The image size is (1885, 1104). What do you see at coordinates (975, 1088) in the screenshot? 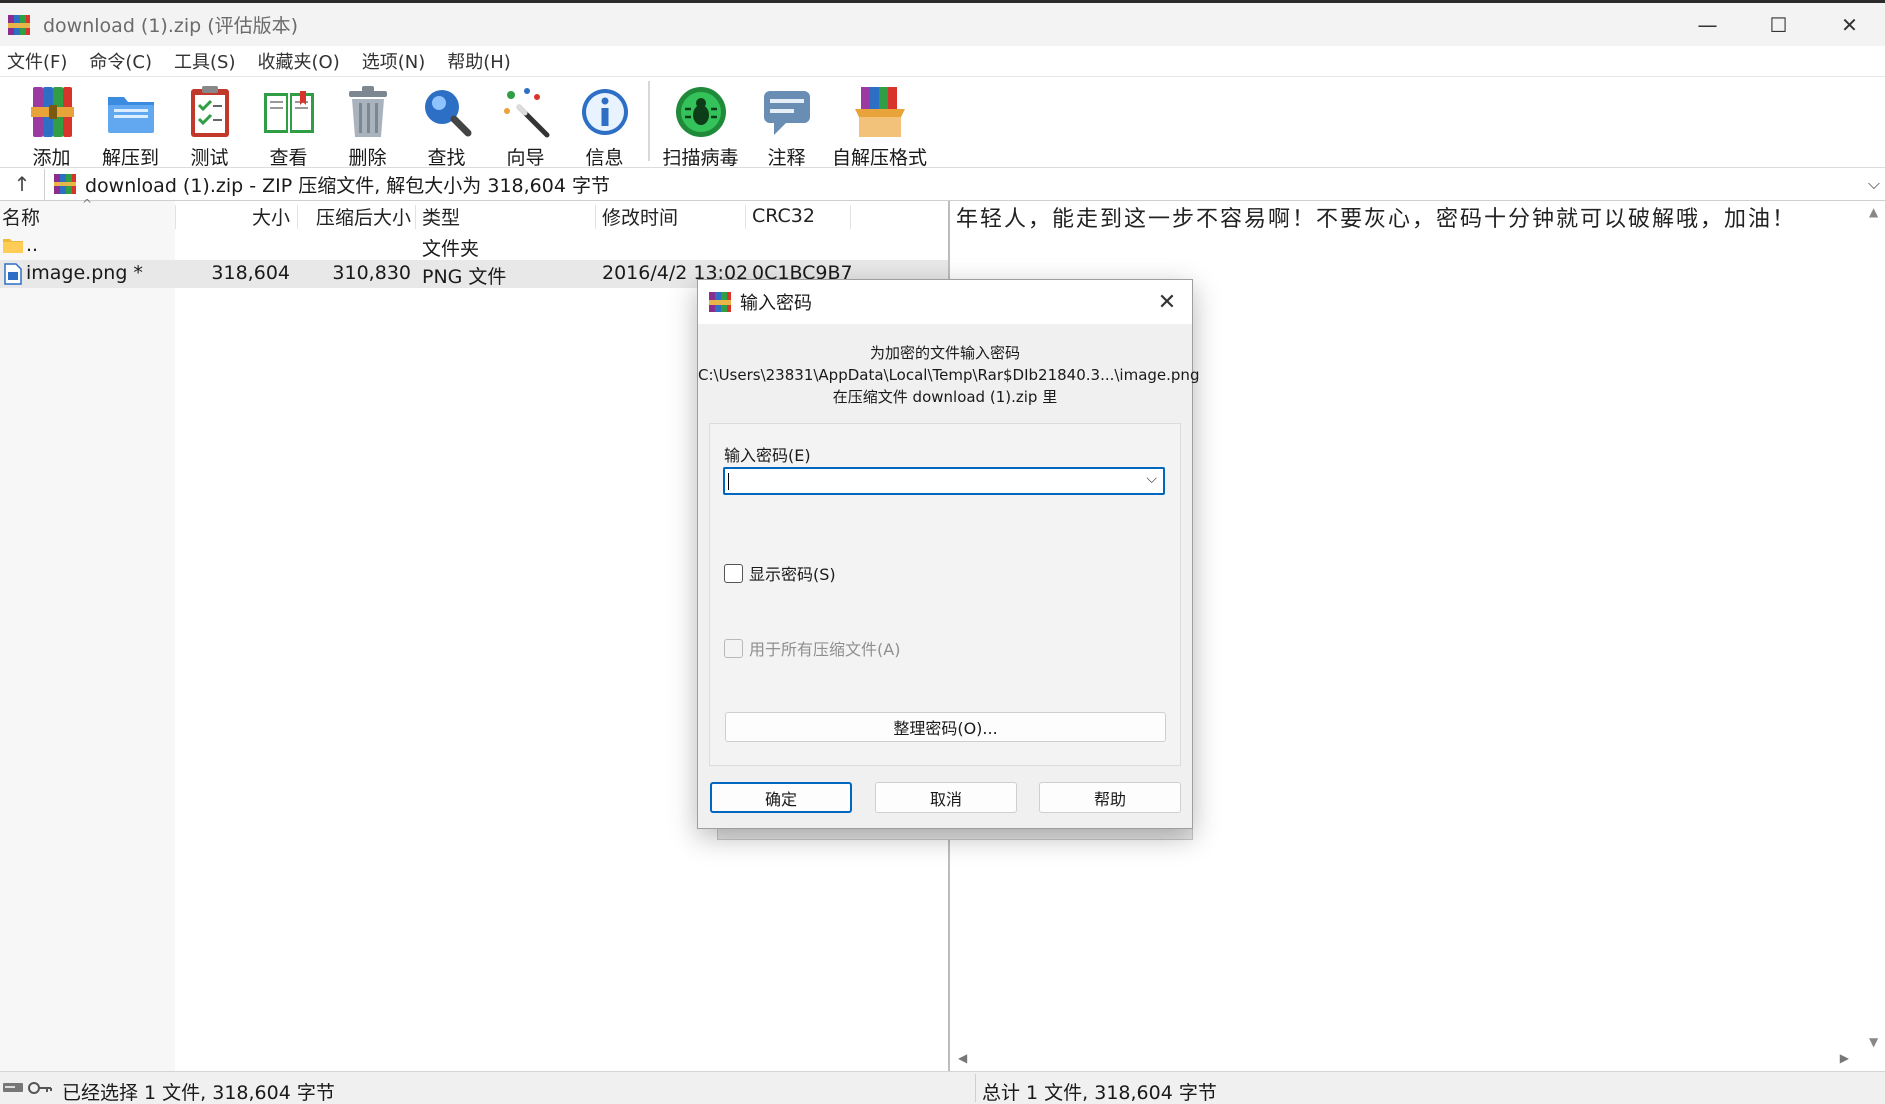
I see `status-divider` at bounding box center [975, 1088].